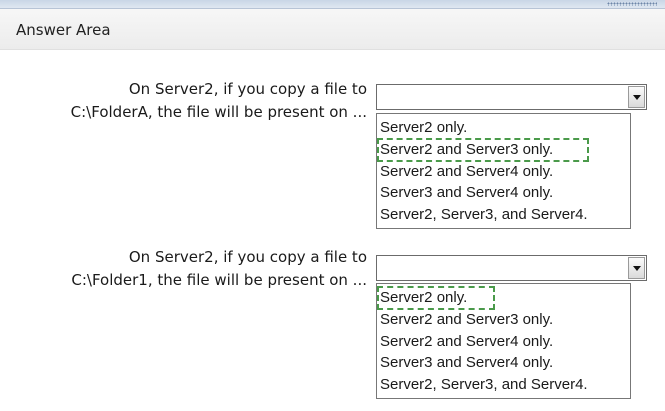  Describe the element at coordinates (505, 385) in the screenshot. I see `question-2-option-5: Server2, Server3, and Server4.` at that location.